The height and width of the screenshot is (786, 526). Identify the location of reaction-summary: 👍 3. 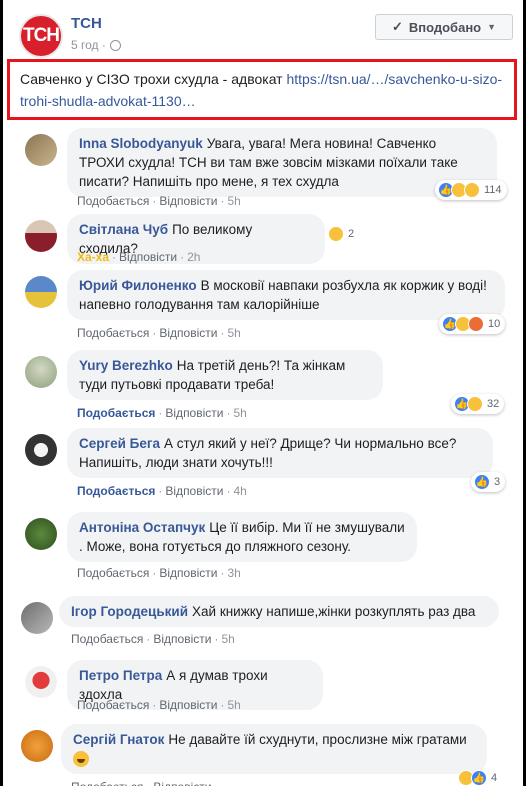
(488, 482).